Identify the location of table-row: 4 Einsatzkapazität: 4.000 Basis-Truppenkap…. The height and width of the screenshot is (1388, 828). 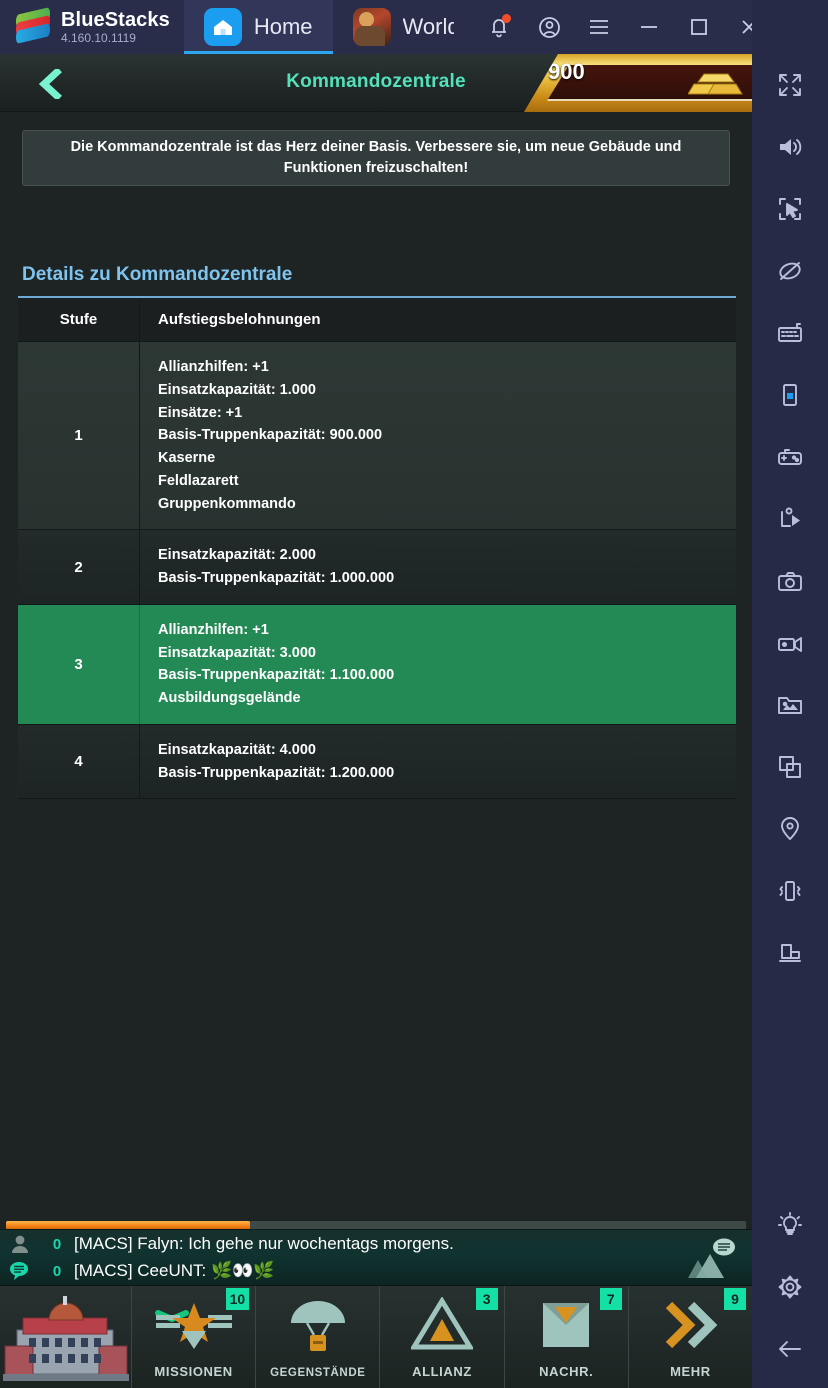
(377, 762).